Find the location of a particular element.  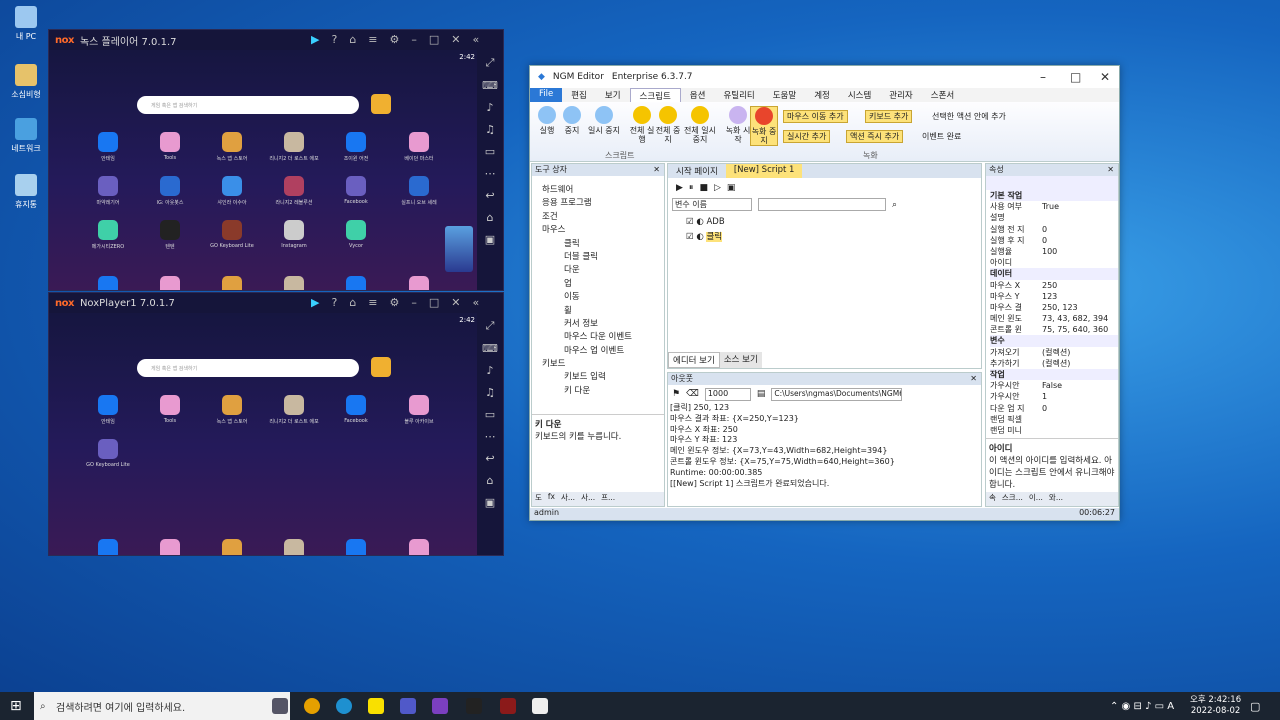

property-row: 마우스 Y 123 is located at coordinates (1054, 296).